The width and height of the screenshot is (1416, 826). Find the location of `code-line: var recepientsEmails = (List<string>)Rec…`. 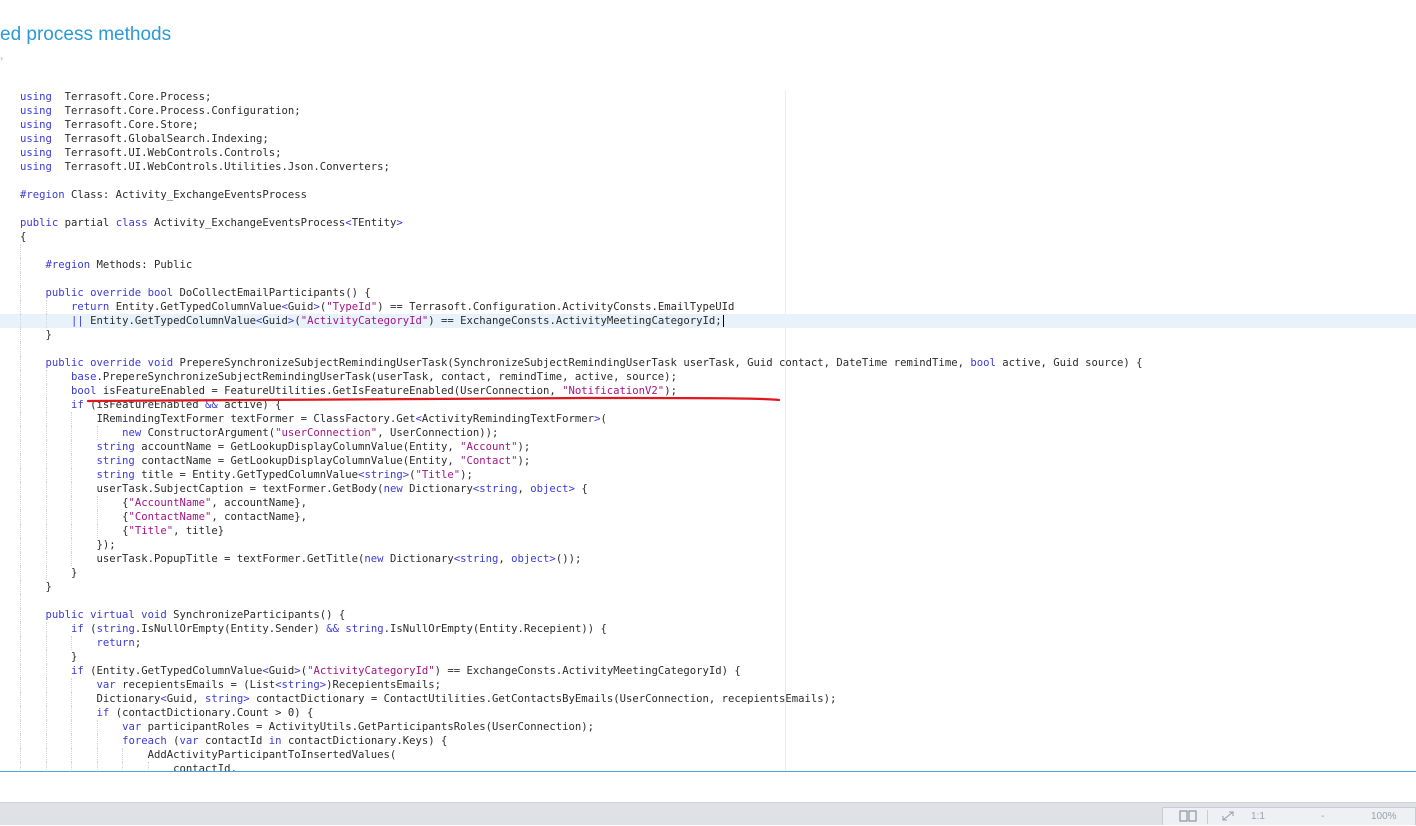

code-line: var recepientsEmails = (List<string>)Rec… is located at coordinates (708, 685).